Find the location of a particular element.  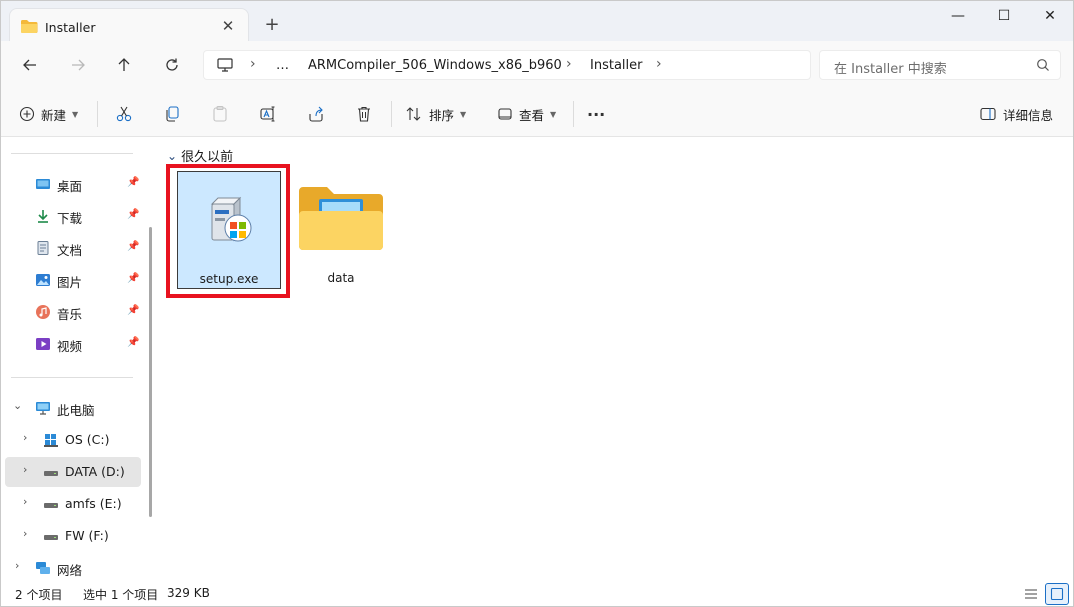

new-tab-button: + is located at coordinates (272, 25).